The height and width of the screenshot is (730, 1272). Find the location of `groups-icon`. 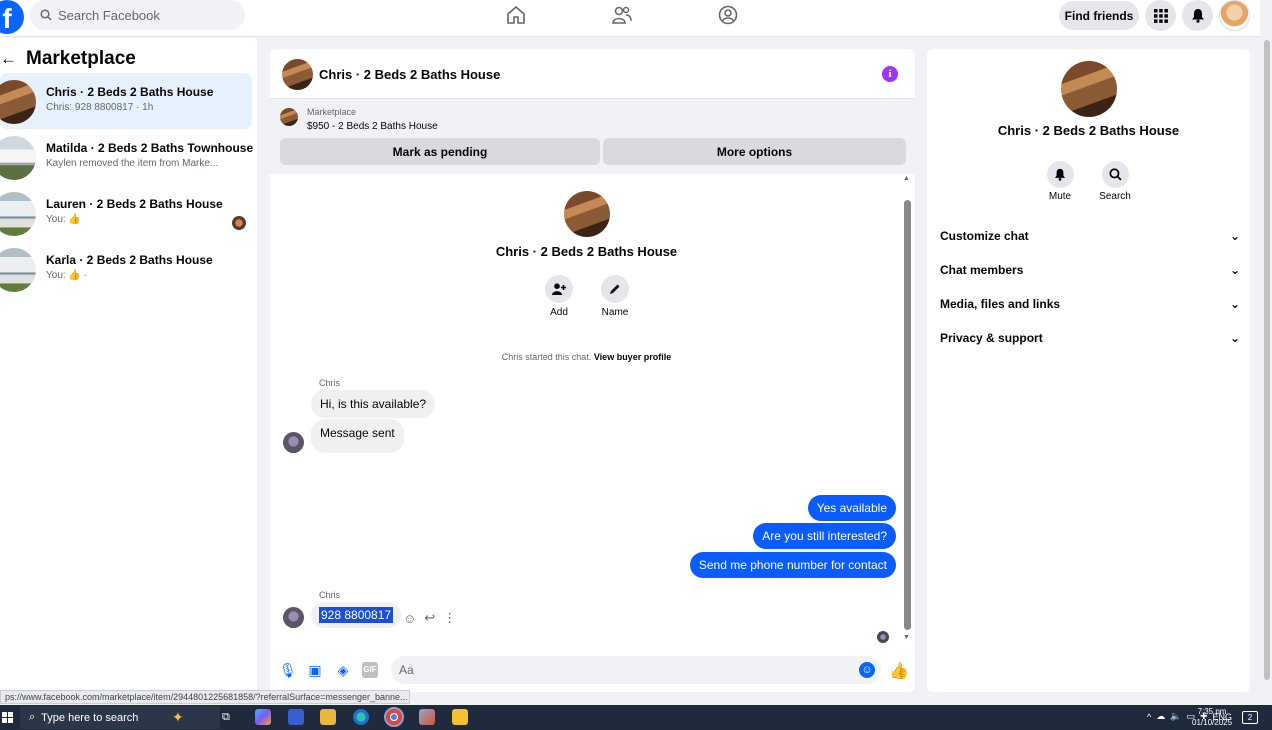

groups-icon is located at coordinates (728, 15).